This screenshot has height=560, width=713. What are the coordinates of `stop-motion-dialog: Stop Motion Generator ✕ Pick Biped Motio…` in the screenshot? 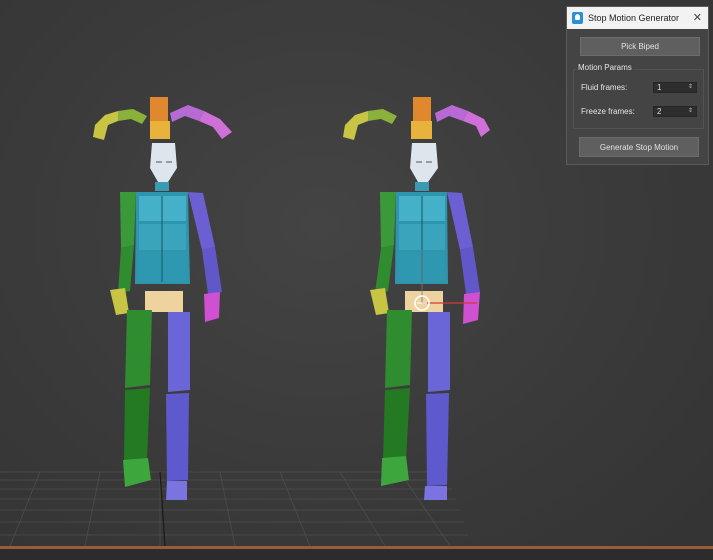 It's located at (637, 85).